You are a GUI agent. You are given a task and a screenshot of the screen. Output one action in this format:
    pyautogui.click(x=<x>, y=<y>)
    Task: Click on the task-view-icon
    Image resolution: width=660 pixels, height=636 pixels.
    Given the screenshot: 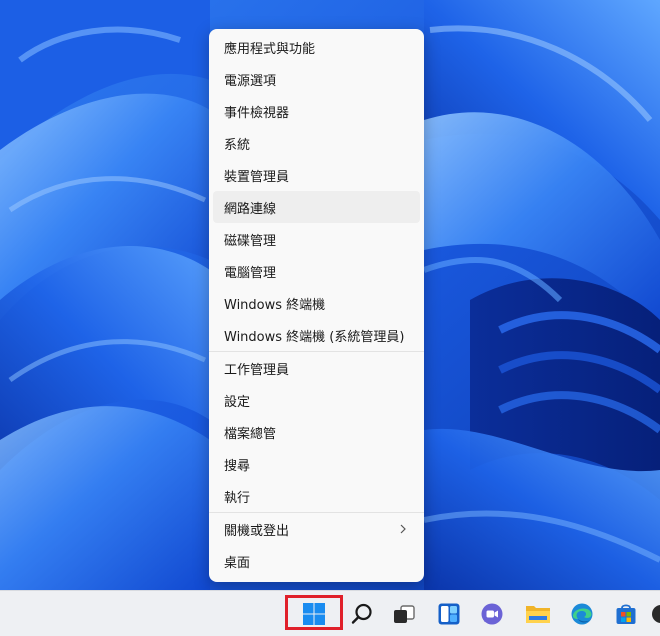 What is the action you would take?
    pyautogui.click(x=404, y=614)
    